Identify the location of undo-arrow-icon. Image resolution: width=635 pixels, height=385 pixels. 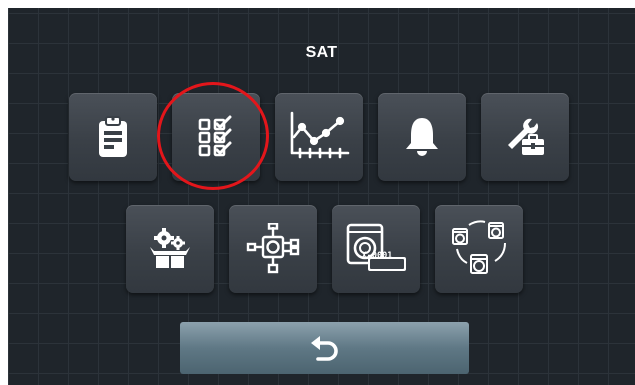
(324, 348).